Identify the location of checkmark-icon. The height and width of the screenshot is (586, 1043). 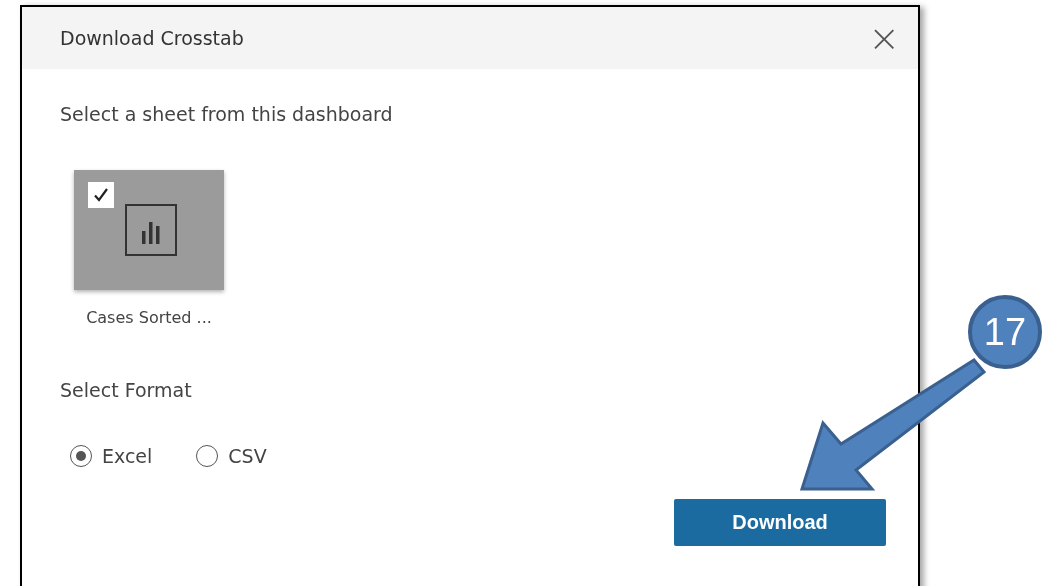
(101, 195).